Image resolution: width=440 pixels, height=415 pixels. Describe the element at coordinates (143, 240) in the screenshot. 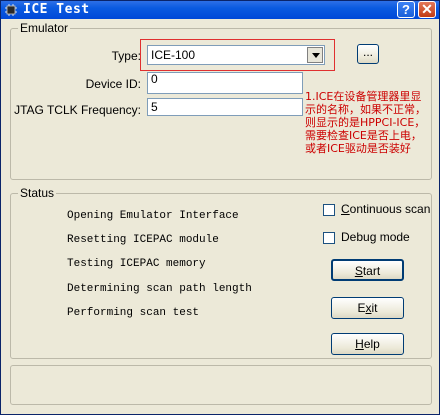

I see `status-line: Resetting ICEPAC module` at that location.